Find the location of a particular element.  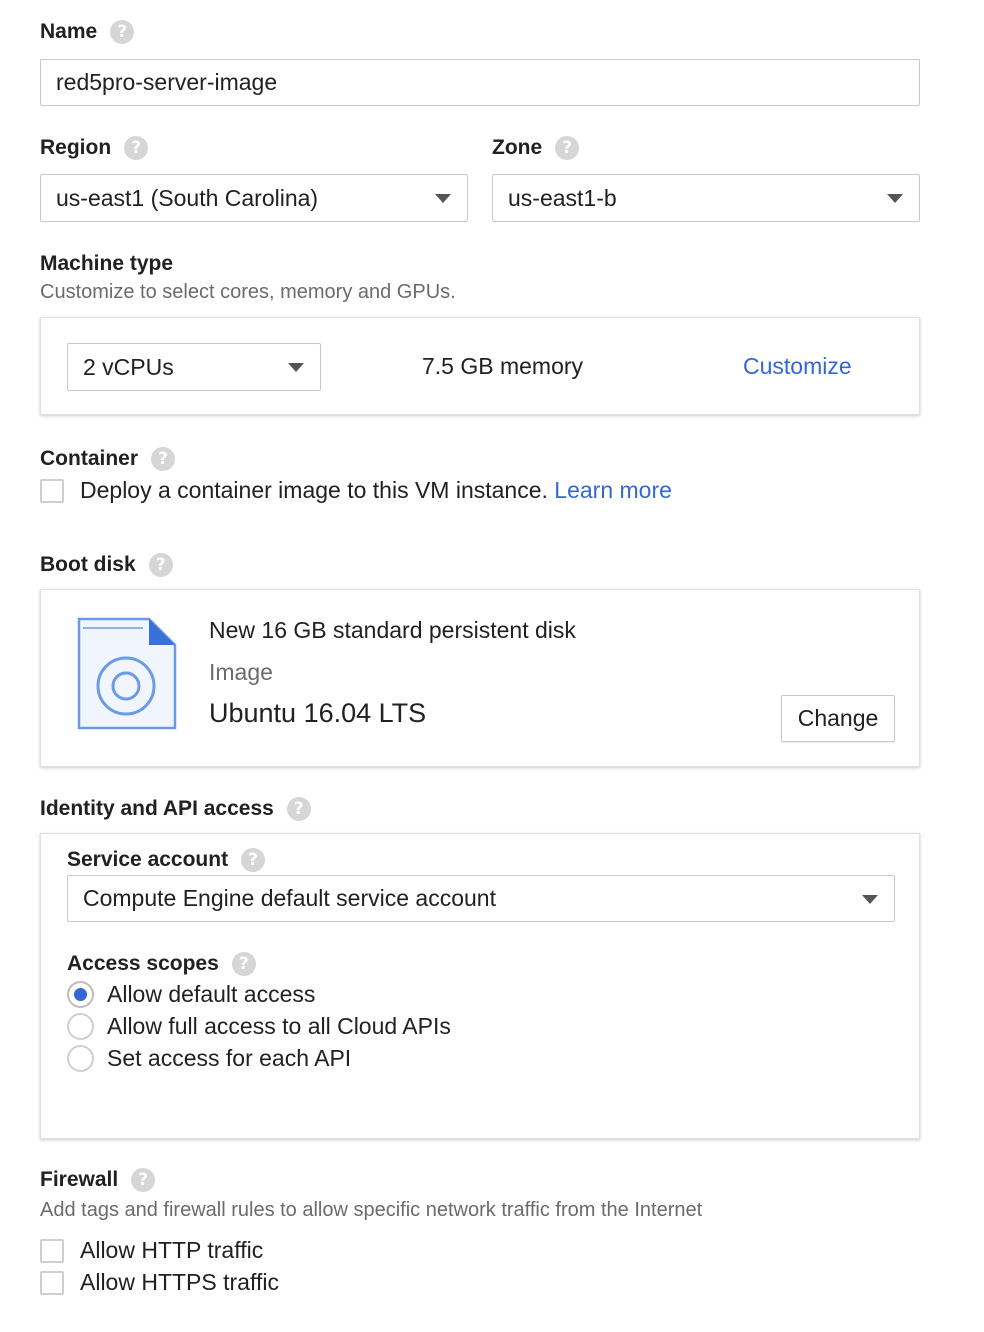

boot-disk-title: New 16 GB standard persistent disk is located at coordinates (392, 630).